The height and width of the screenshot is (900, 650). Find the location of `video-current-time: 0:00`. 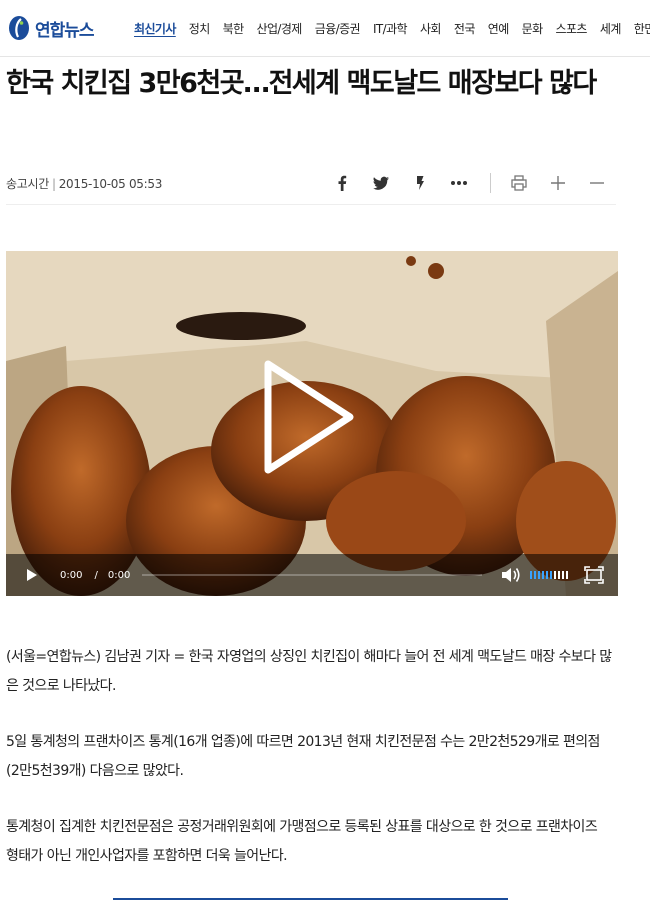

video-current-time: 0:00 is located at coordinates (71, 575).